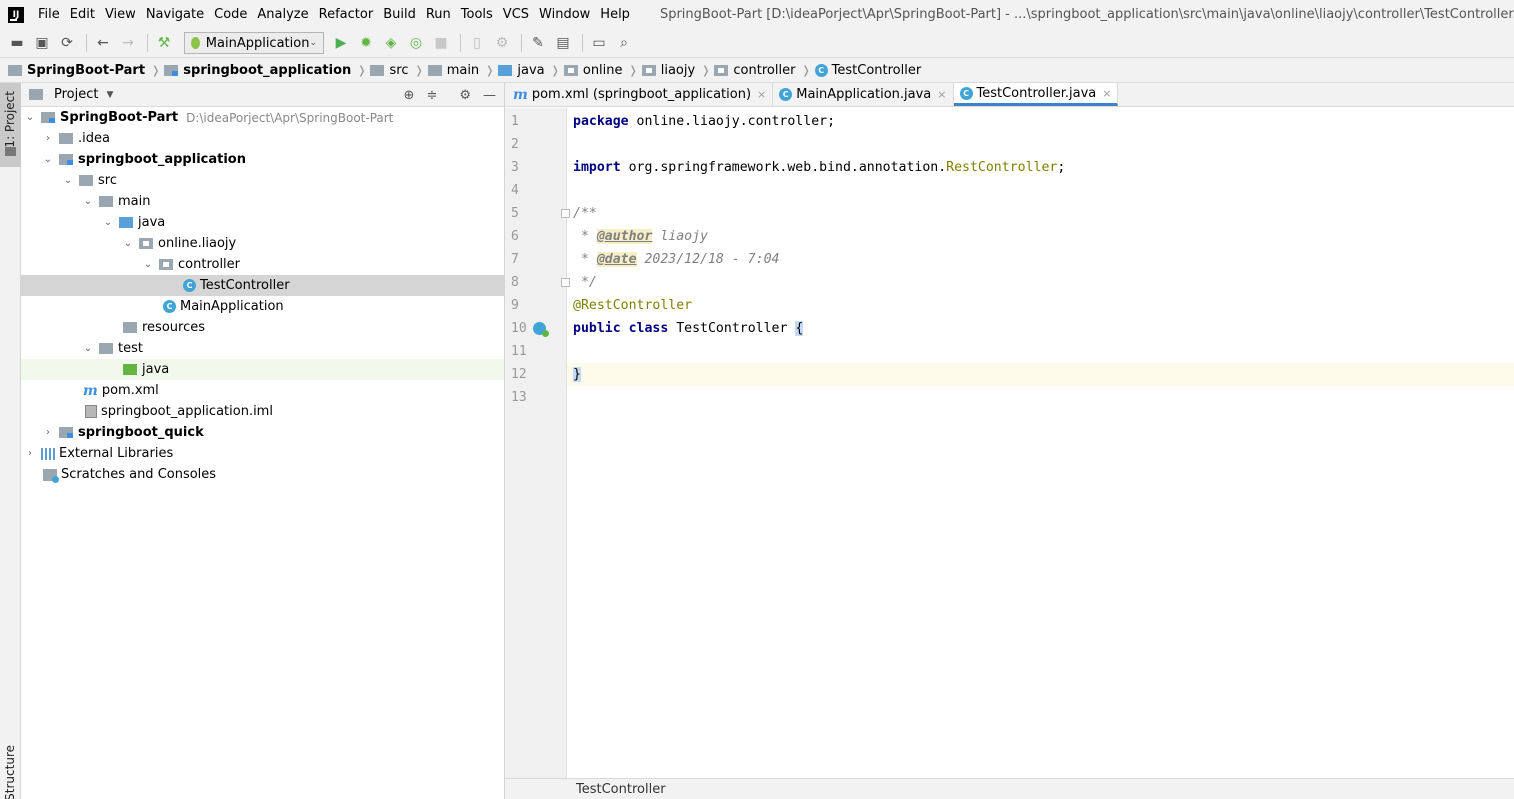 This screenshot has width=1514, height=799. Describe the element at coordinates (230, 14) in the screenshot. I see `menu-code: Code` at that location.